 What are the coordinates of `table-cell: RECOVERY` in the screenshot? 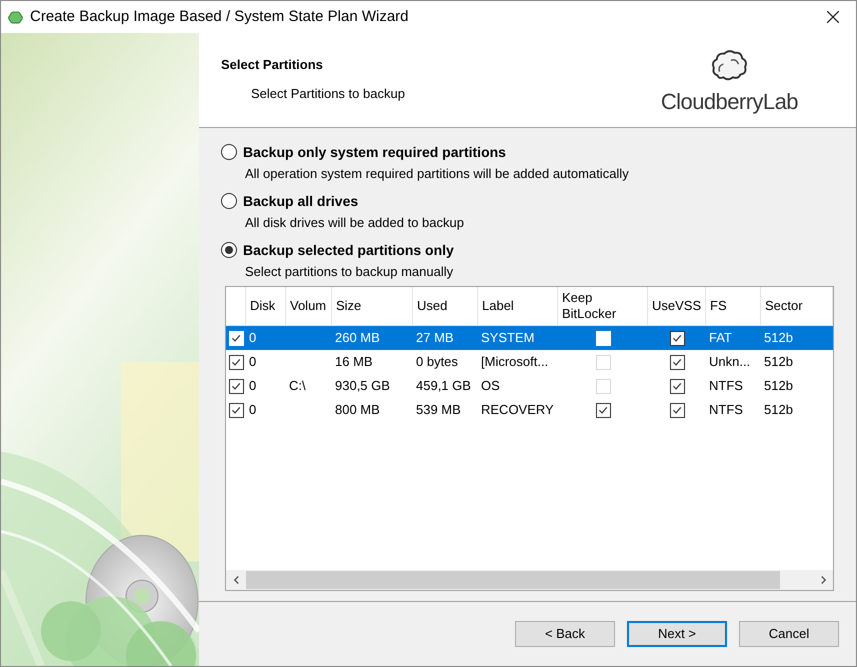 It's located at (517, 410).